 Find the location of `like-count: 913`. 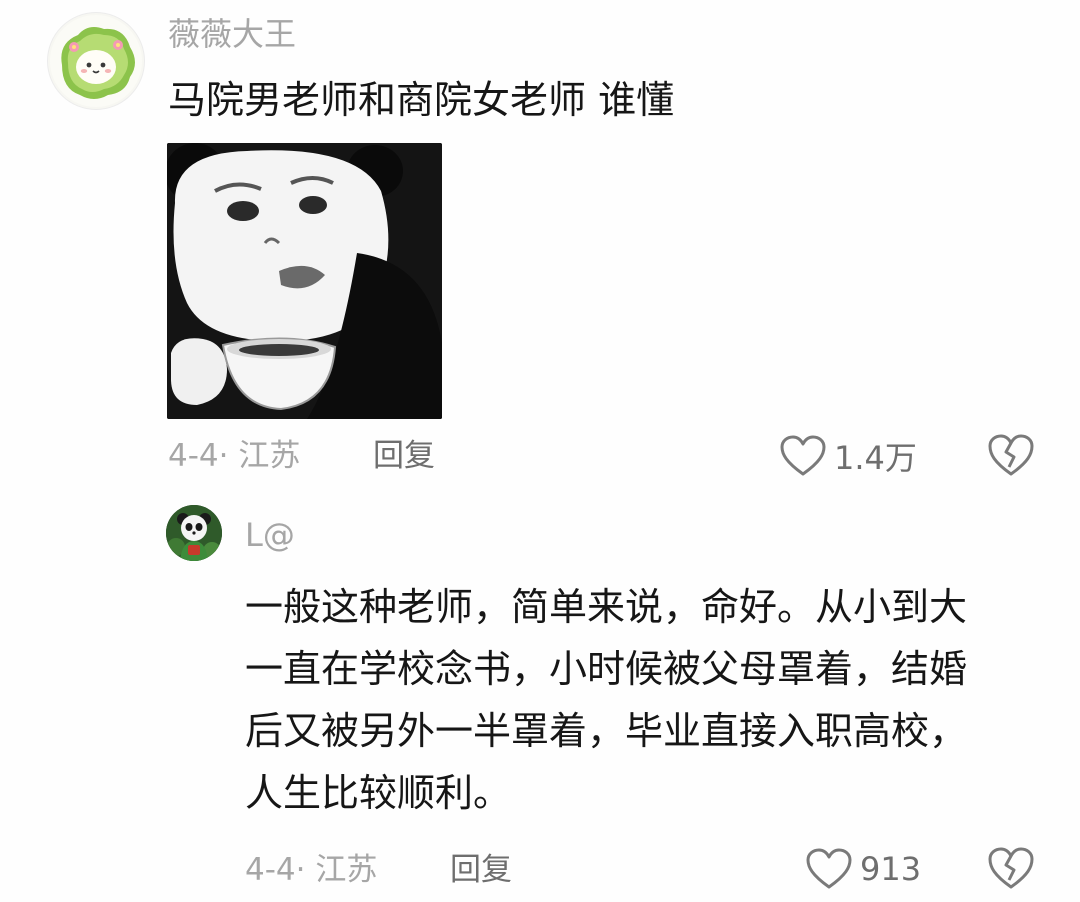

like-count: 913 is located at coordinates (891, 869).